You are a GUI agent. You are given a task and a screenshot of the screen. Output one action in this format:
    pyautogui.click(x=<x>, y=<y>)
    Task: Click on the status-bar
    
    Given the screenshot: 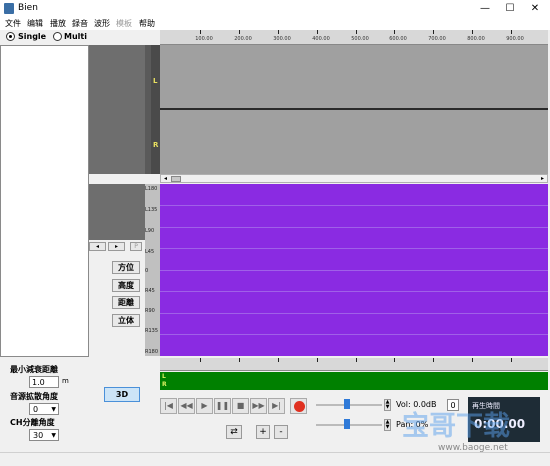 What is the action you would take?
    pyautogui.click(x=275, y=459)
    